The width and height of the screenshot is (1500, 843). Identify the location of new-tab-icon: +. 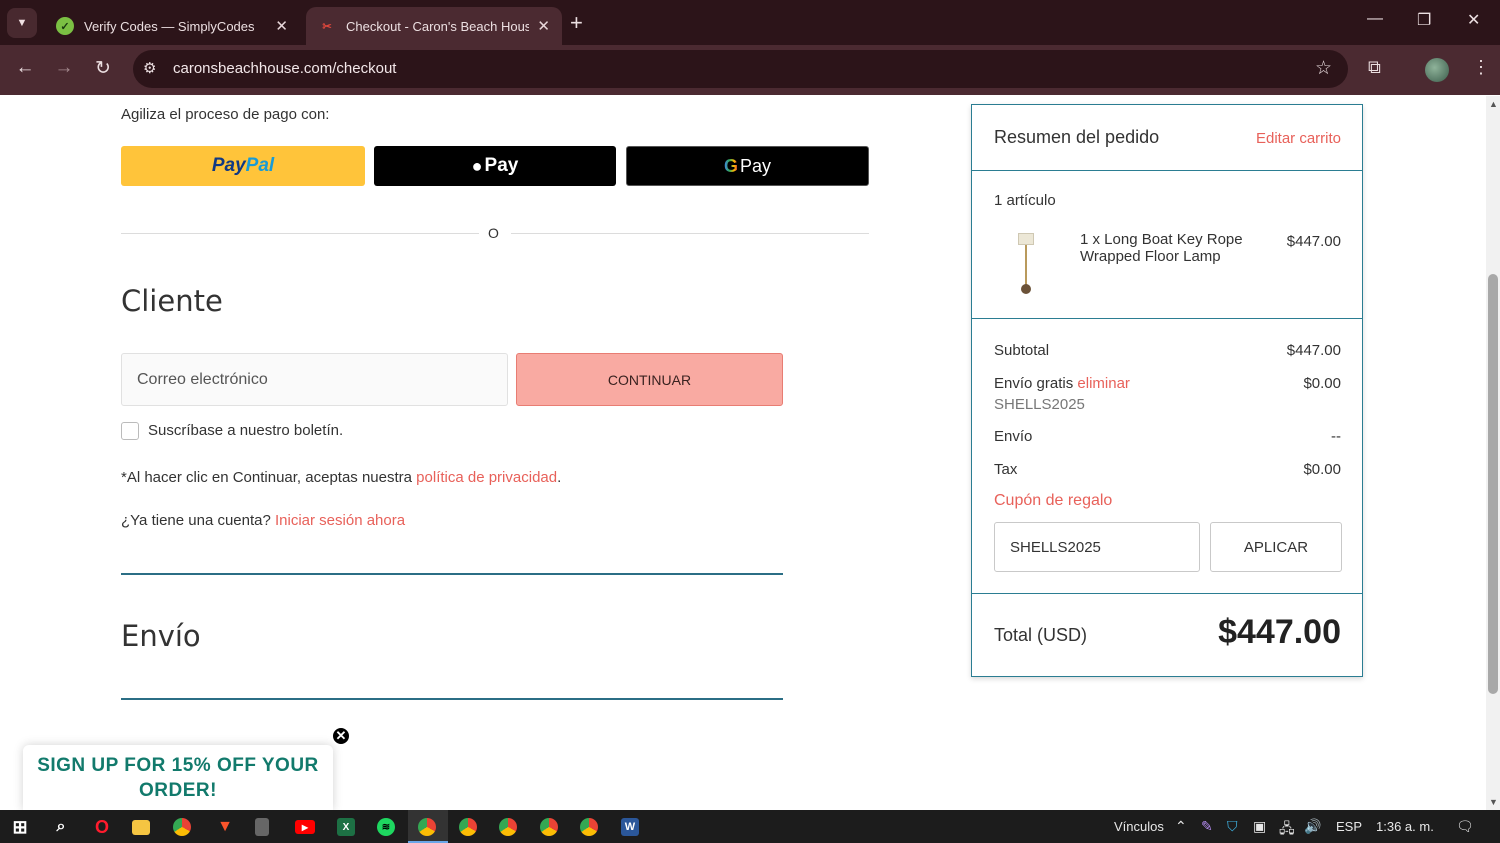
(576, 23).